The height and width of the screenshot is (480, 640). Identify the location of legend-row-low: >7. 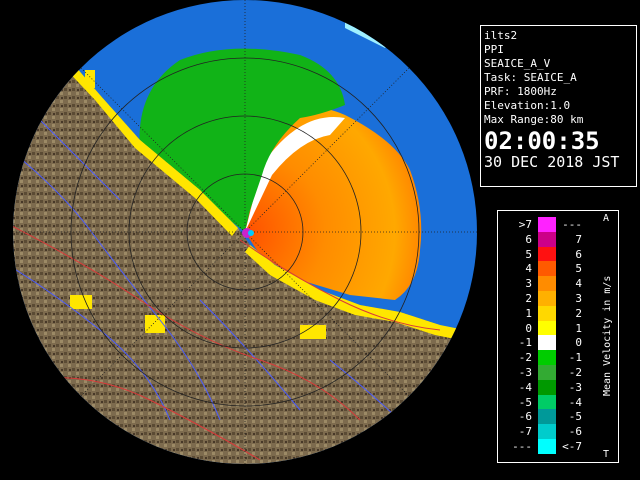
(525, 224).